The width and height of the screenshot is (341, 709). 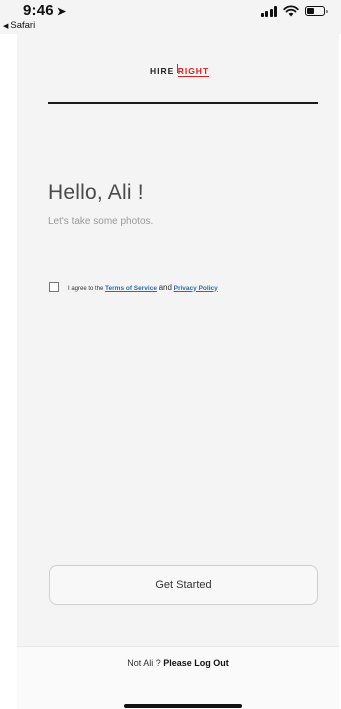 What do you see at coordinates (291, 11) in the screenshot?
I see `wifi-icon` at bounding box center [291, 11].